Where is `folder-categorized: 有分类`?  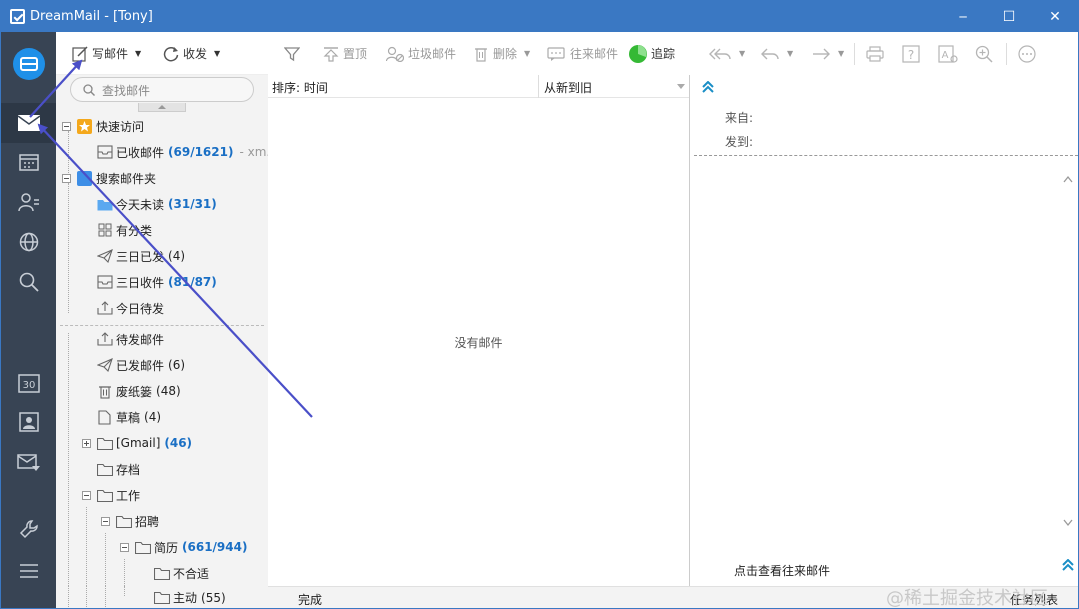 folder-categorized: 有分类 is located at coordinates (124, 230).